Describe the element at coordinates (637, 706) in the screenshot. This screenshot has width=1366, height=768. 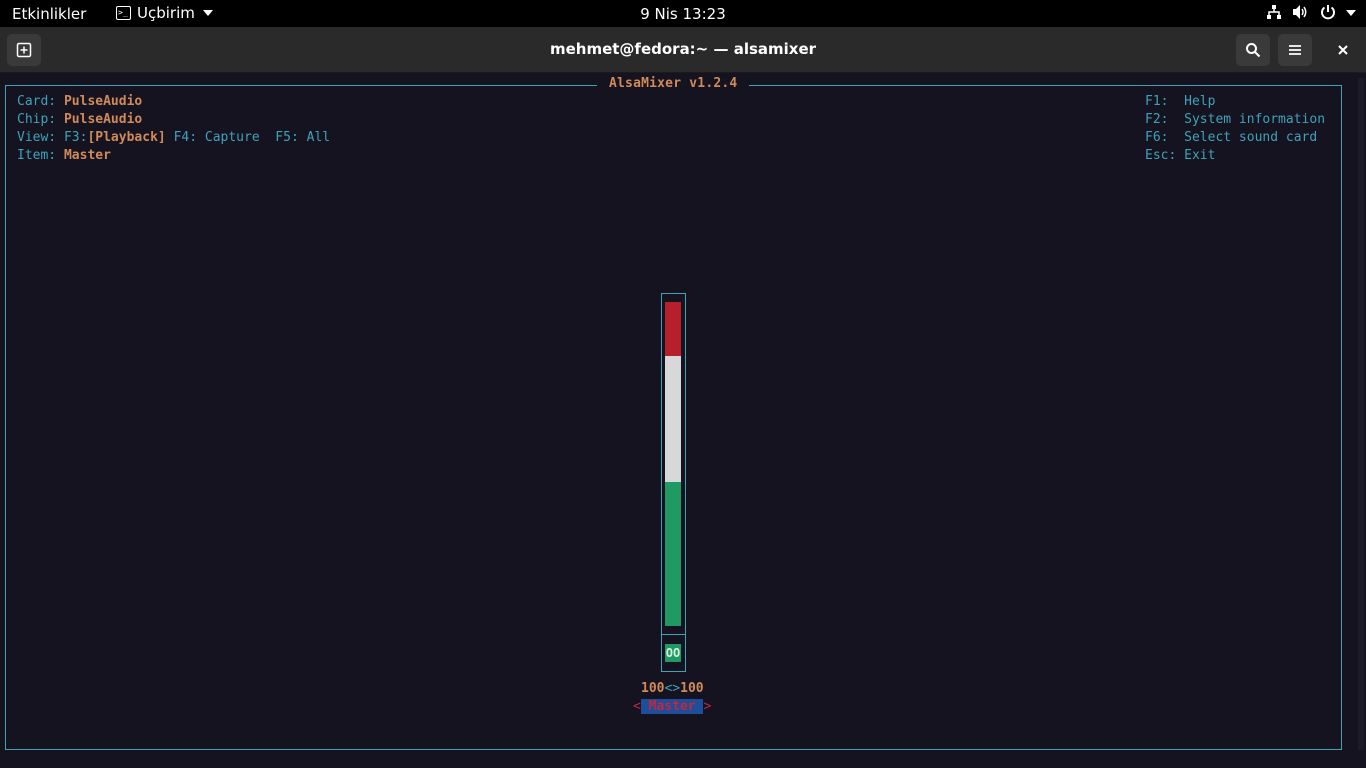
I see `arrow-left-icon: <` at that location.